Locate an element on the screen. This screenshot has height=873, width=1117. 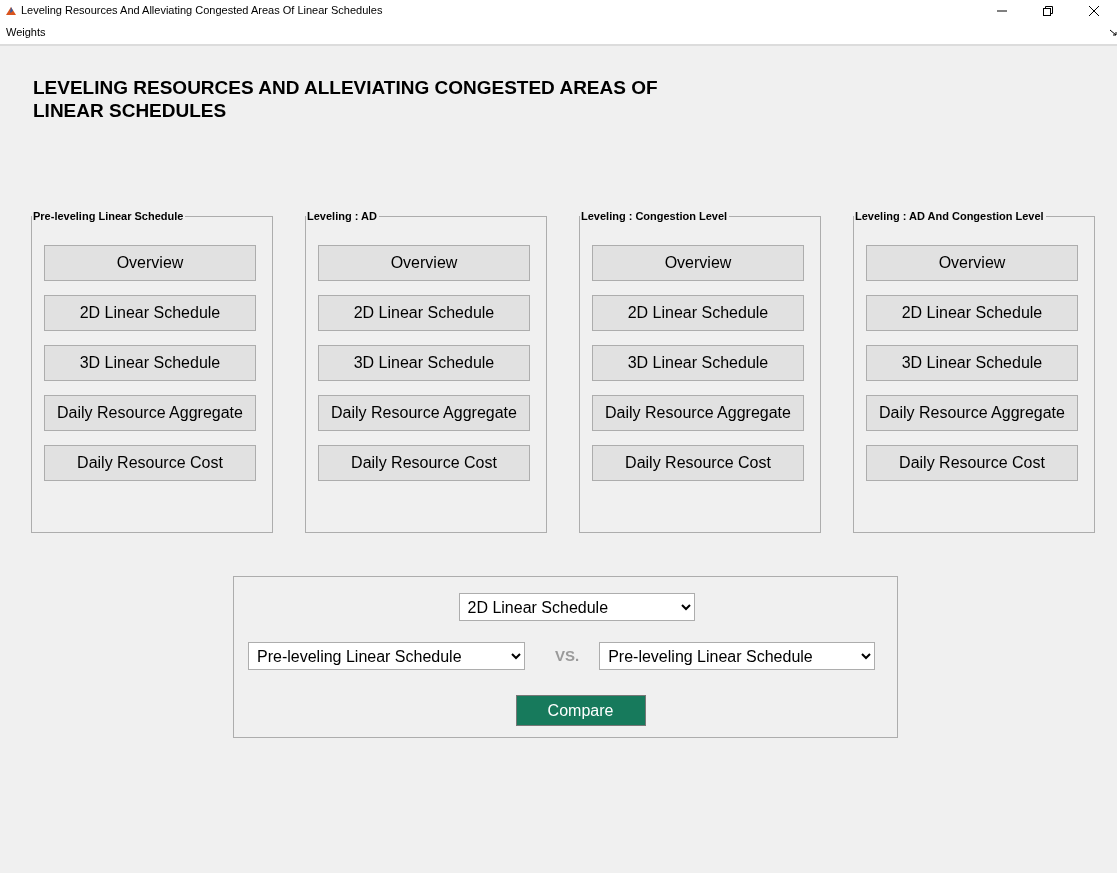
panel-title: Leveling : AD is located at coordinates (342, 216).